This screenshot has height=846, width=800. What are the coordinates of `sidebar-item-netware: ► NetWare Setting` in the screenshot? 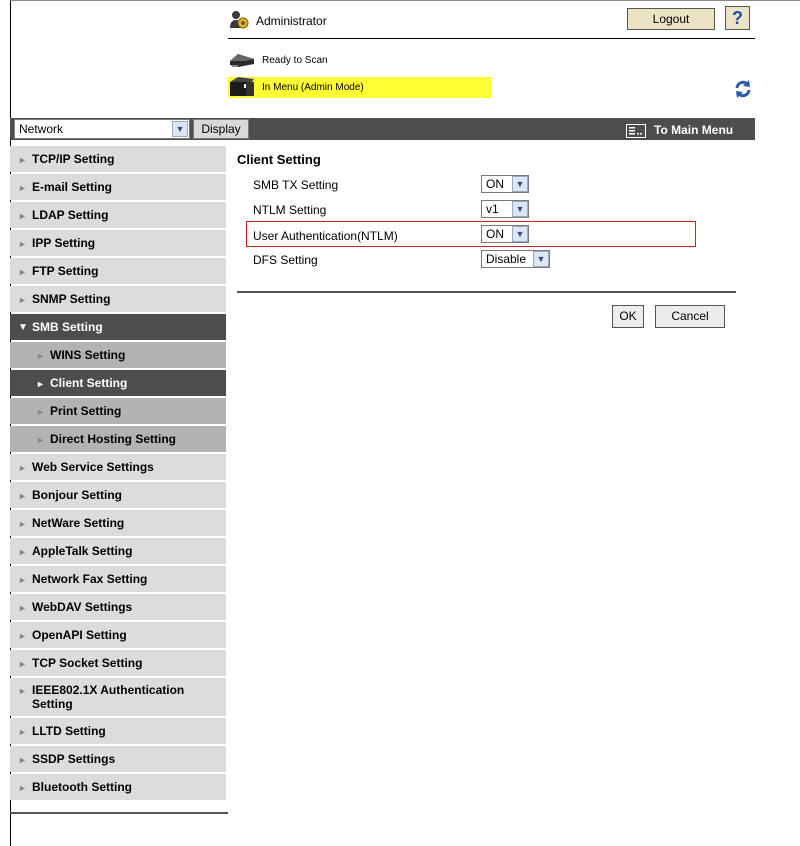 It's located at (118, 523).